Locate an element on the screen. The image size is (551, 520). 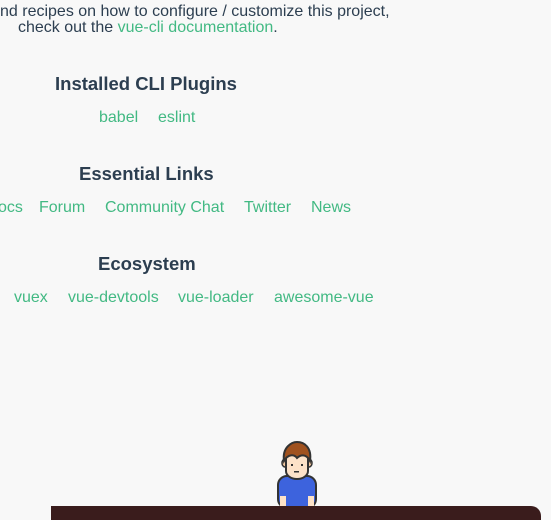
vue-devtools-link: vue-devtools is located at coordinates (113, 298).